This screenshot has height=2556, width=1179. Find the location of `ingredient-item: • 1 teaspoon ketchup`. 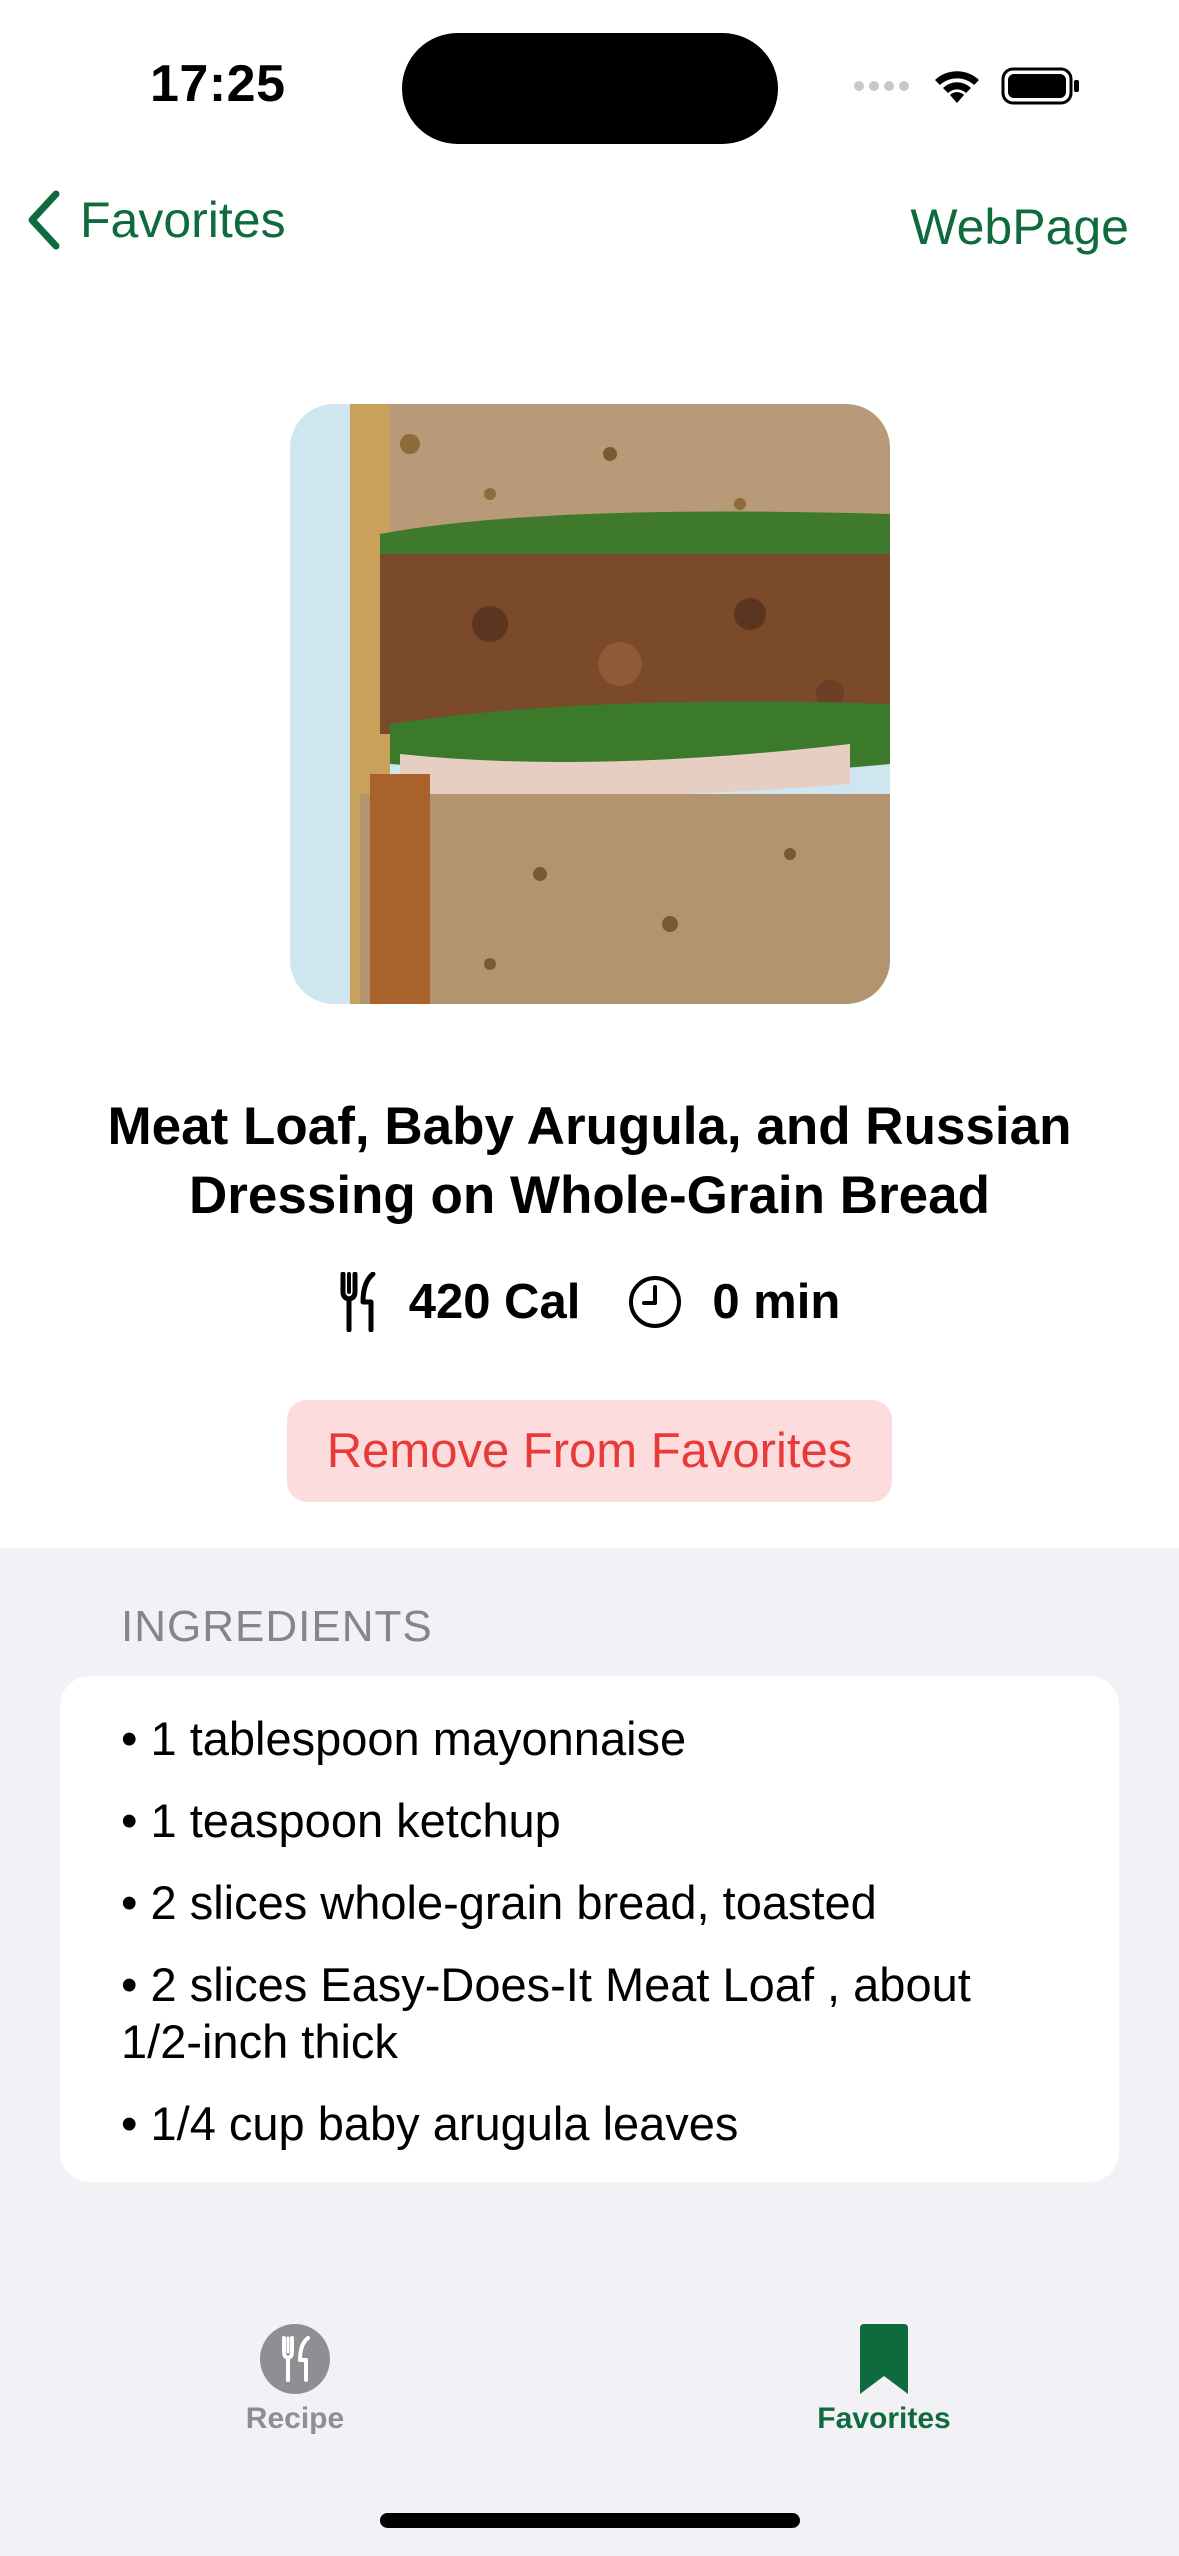

ingredient-item: • 1 teaspoon ketchup is located at coordinates (341, 1820).